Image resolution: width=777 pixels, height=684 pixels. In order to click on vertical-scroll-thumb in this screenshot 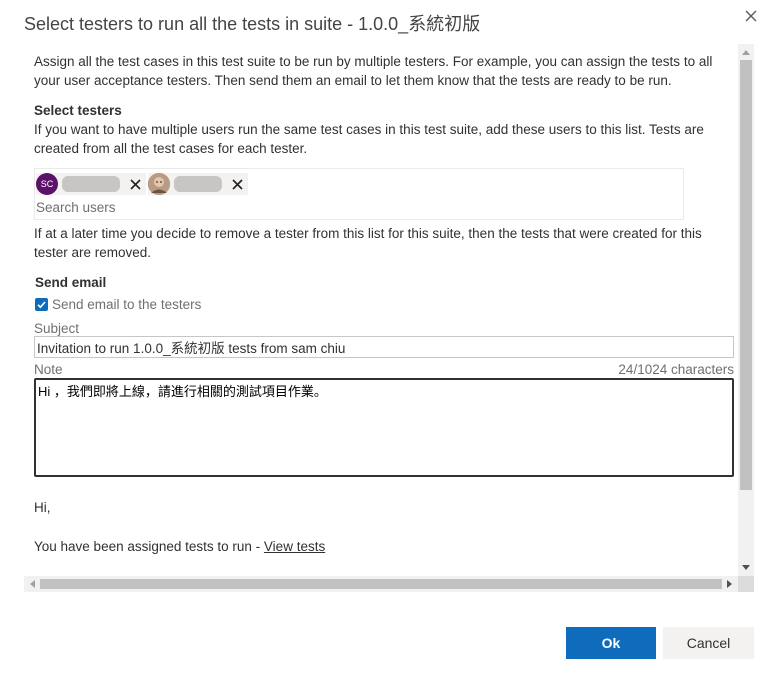, I will do `click(746, 275)`.